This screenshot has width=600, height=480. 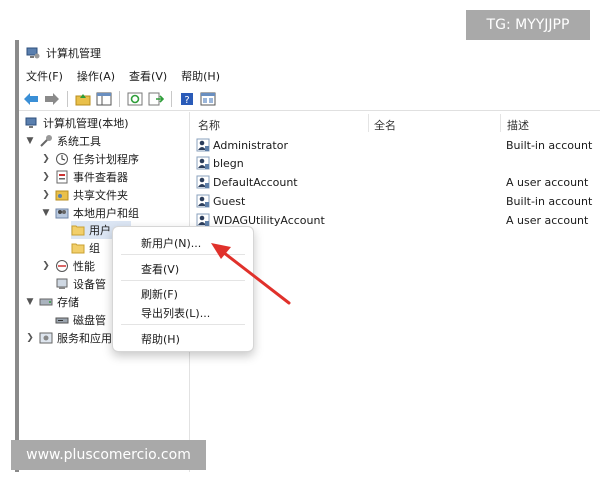 I want to click on annotation-arrow, so click(x=251, y=274).